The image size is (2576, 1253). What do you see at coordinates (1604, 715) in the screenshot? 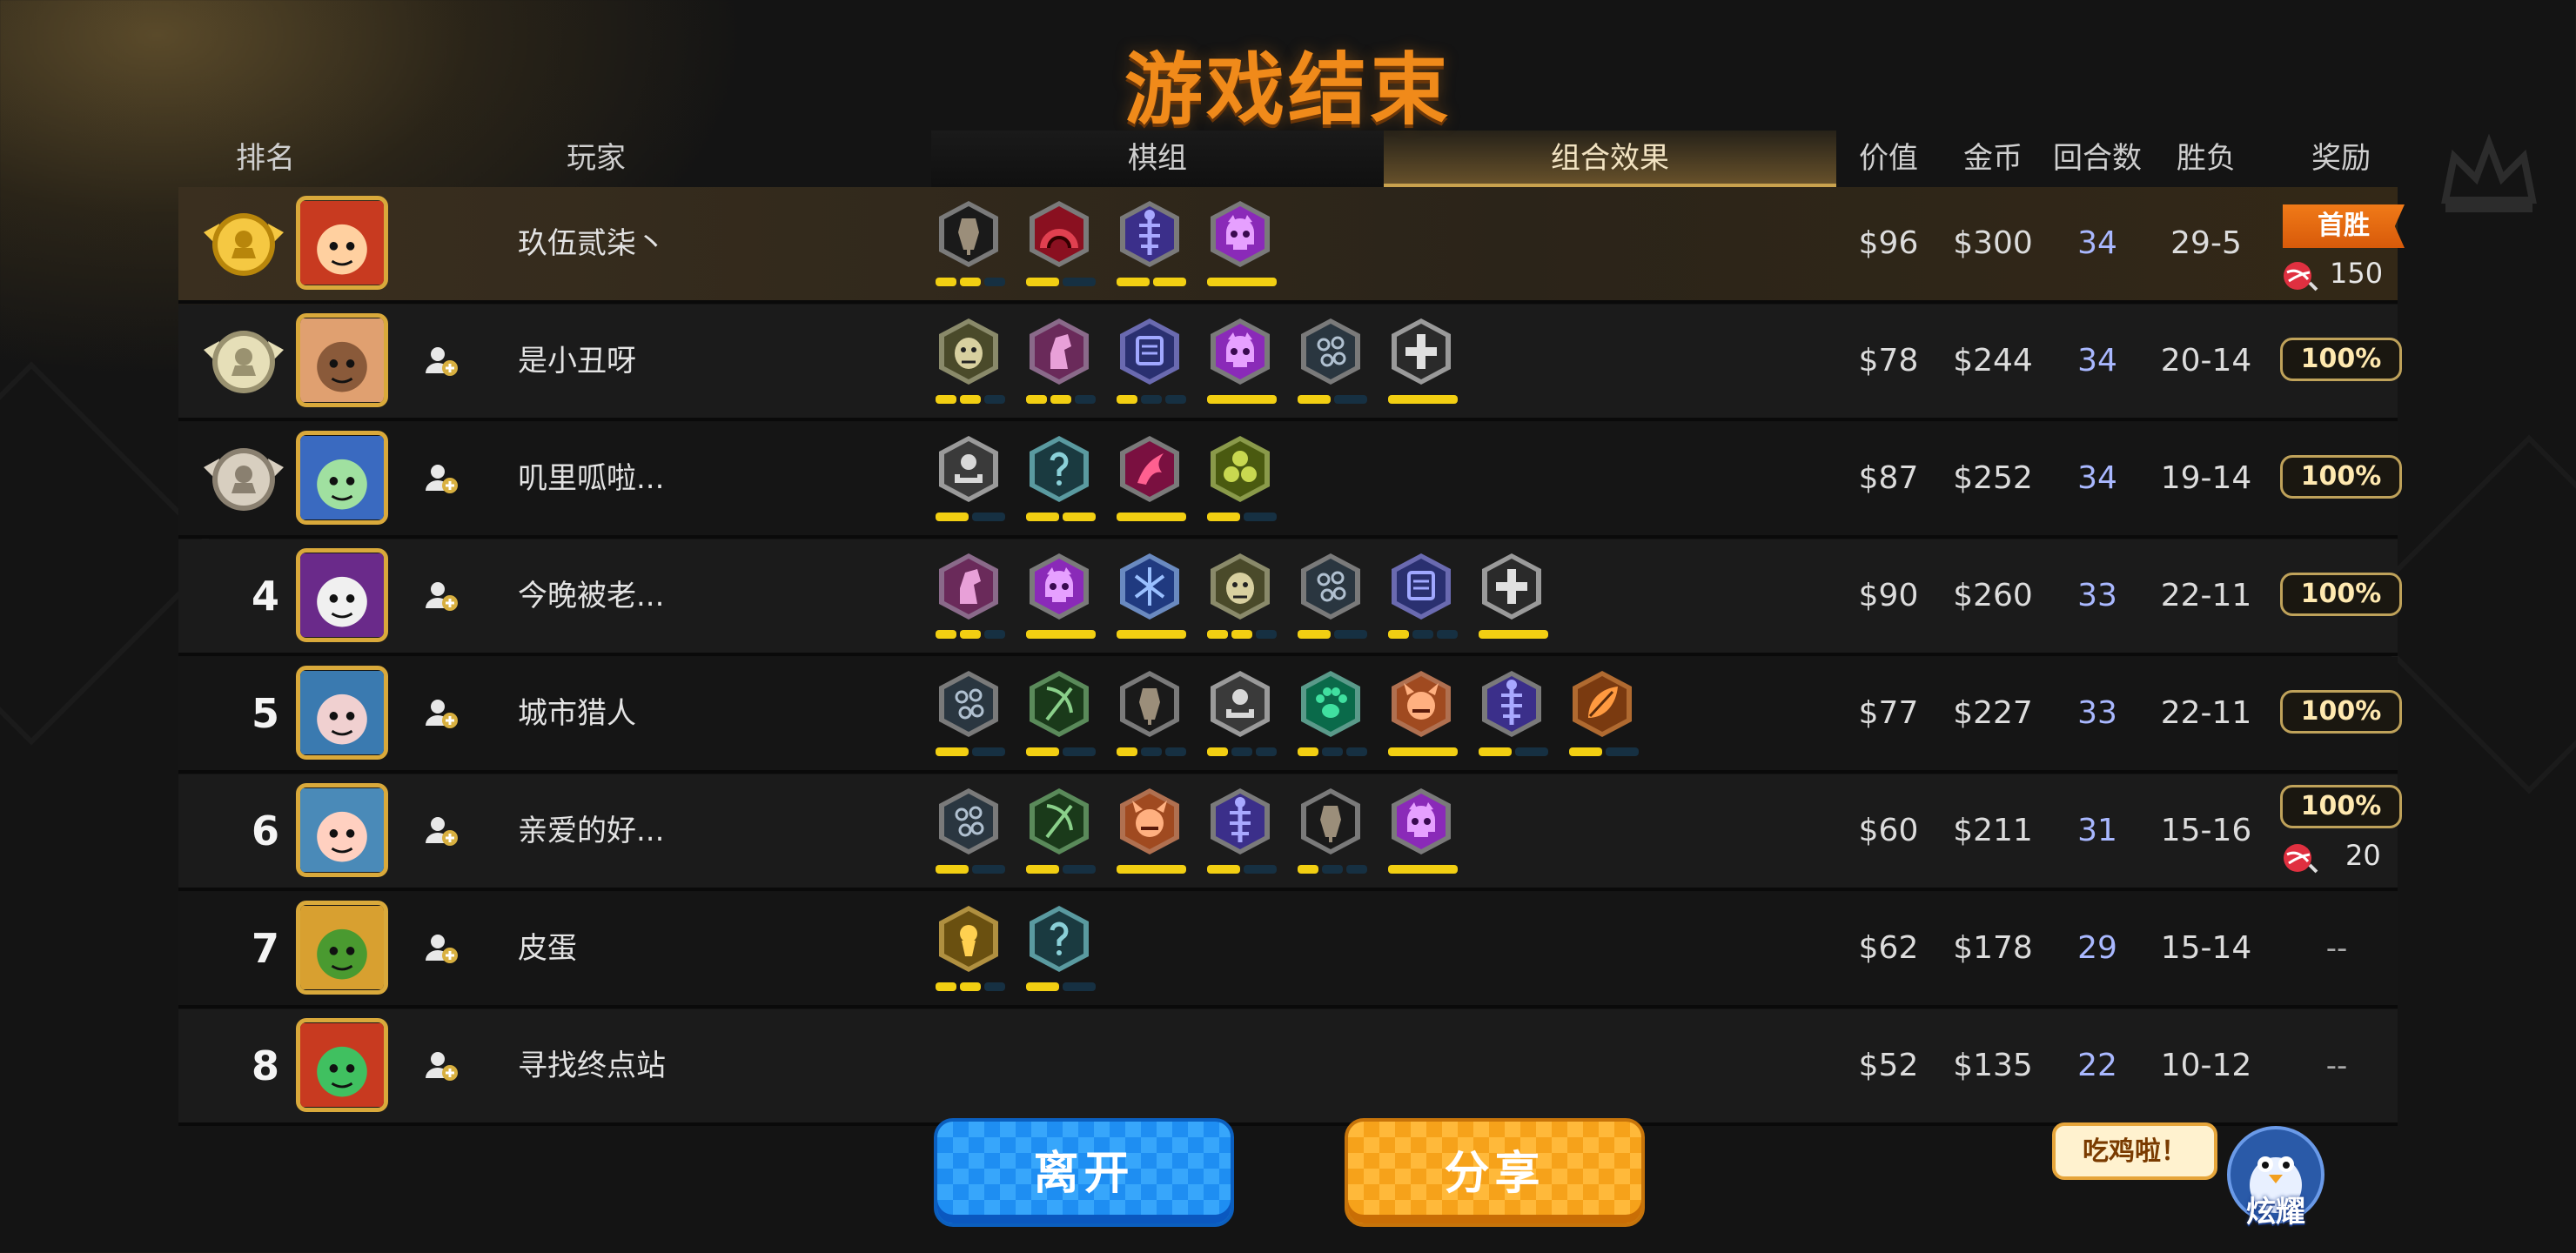
I see `trait-leaf-icon` at bounding box center [1604, 715].